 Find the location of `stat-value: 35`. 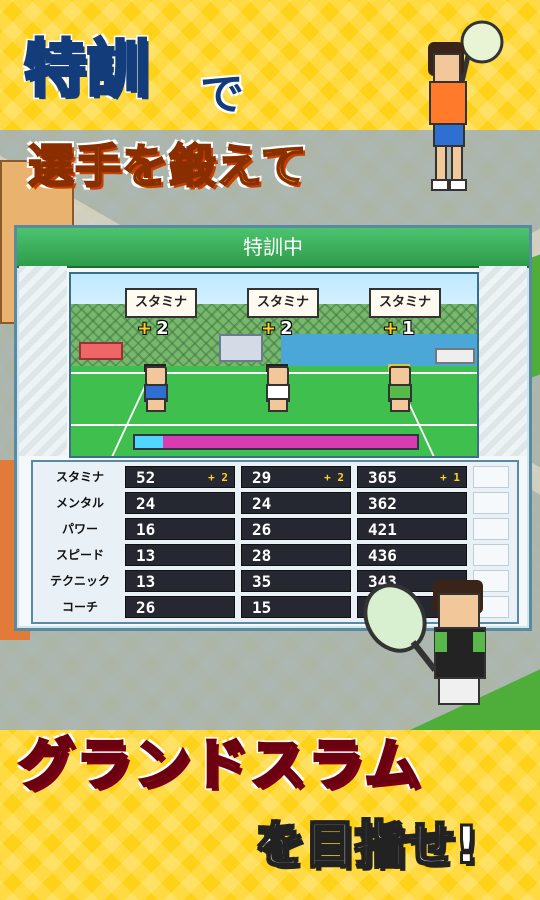

stat-value: 35 is located at coordinates (262, 581).